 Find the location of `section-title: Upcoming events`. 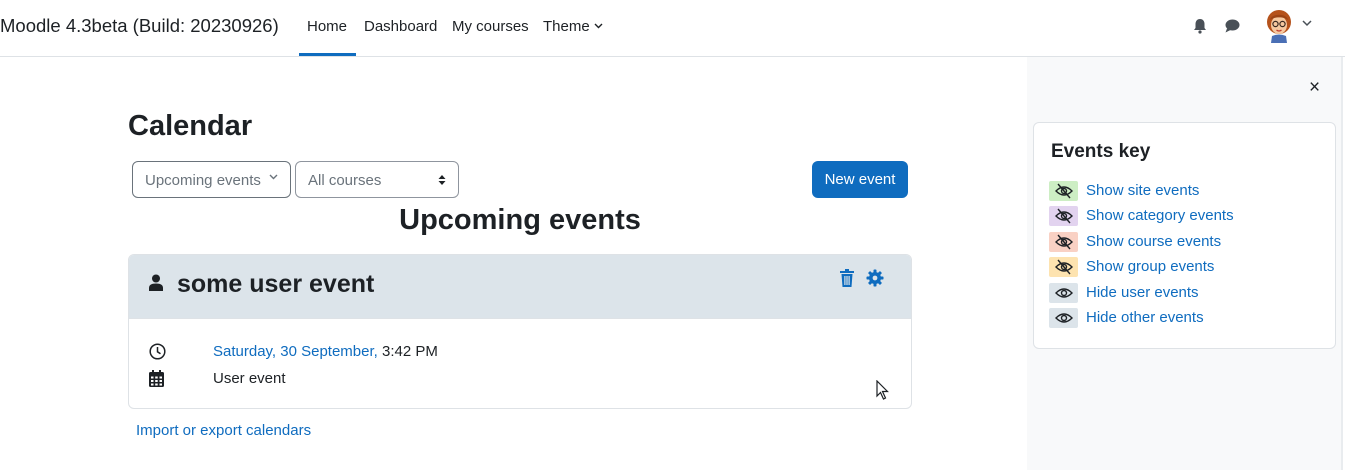

section-title: Upcoming events is located at coordinates (520, 220).